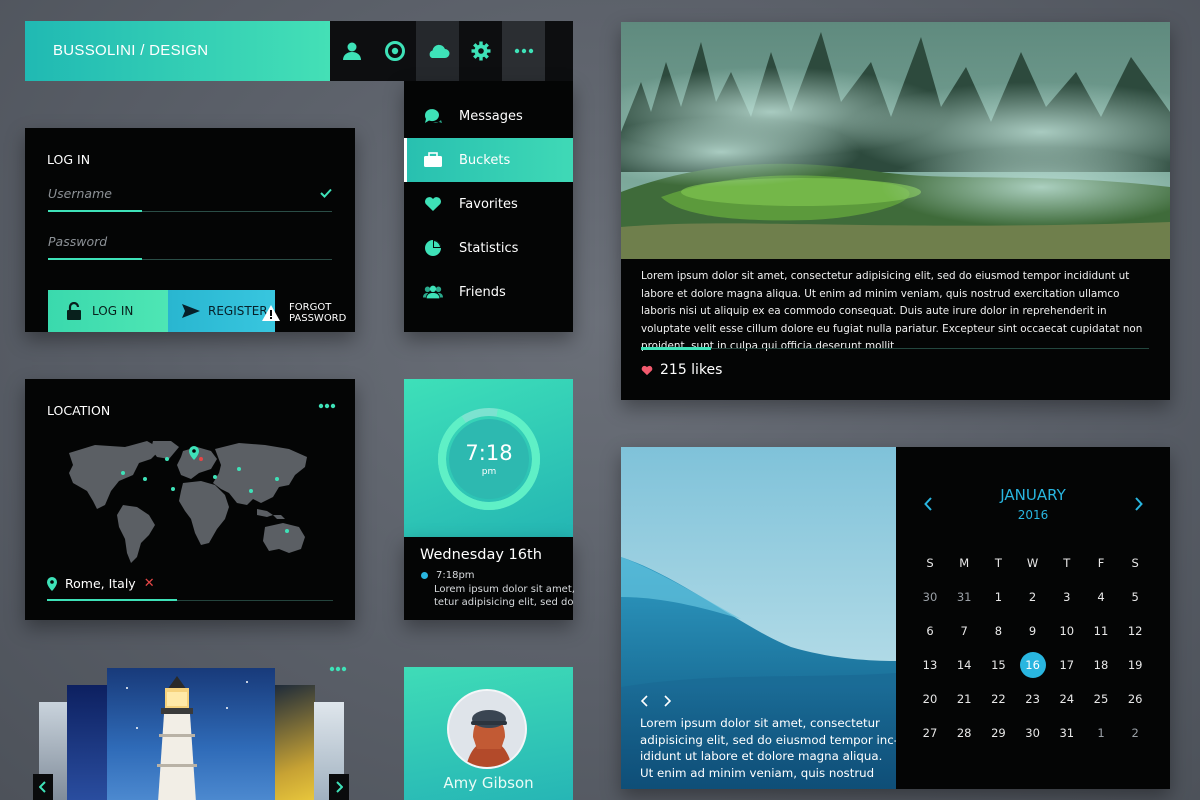 The height and width of the screenshot is (800, 1200). I want to click on menu-item-messages: Messages, so click(488, 116).